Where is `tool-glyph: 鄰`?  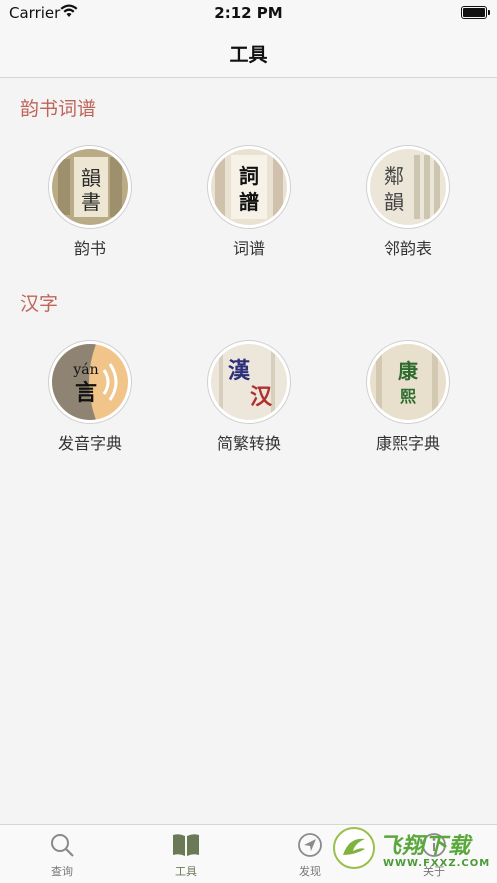
tool-glyph: 鄰 is located at coordinates (394, 176).